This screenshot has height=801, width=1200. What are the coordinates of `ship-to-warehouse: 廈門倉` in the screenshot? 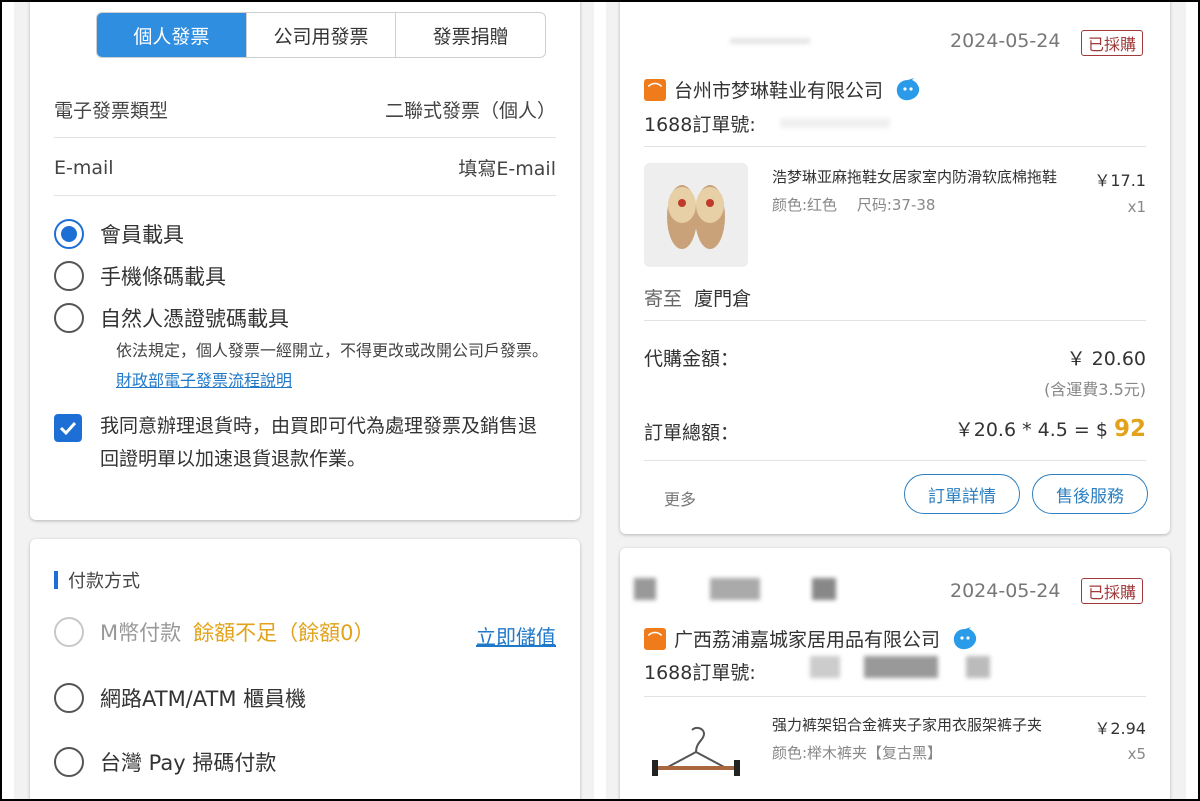 It's located at (723, 299).